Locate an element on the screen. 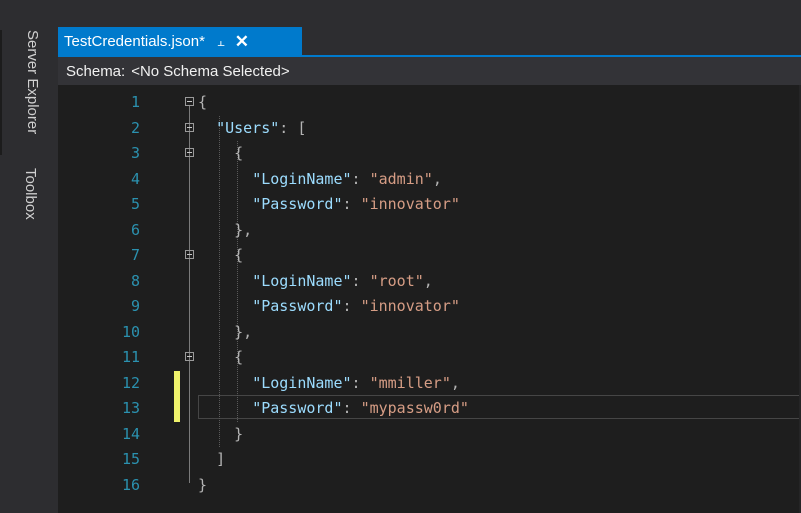  line-number: 8 is located at coordinates (135, 280).